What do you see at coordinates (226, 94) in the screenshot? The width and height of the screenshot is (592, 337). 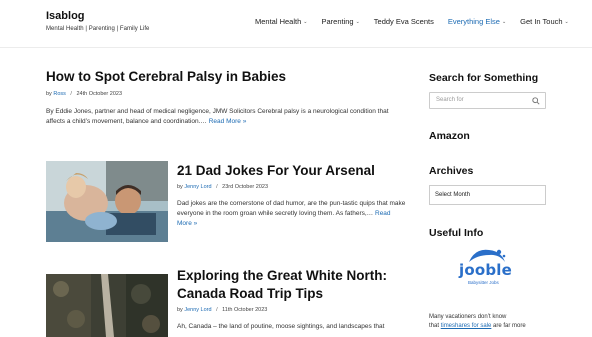 I see `post-meta: by Ross / 24th October 2023` at bounding box center [226, 94].